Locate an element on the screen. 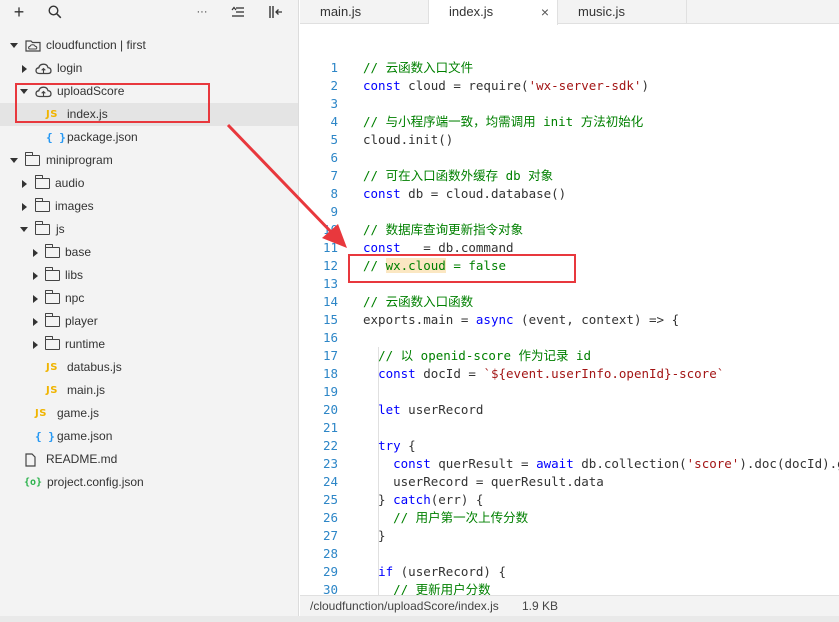 The image size is (839, 622). code-line: 5 cloud.init() is located at coordinates (569, 140).